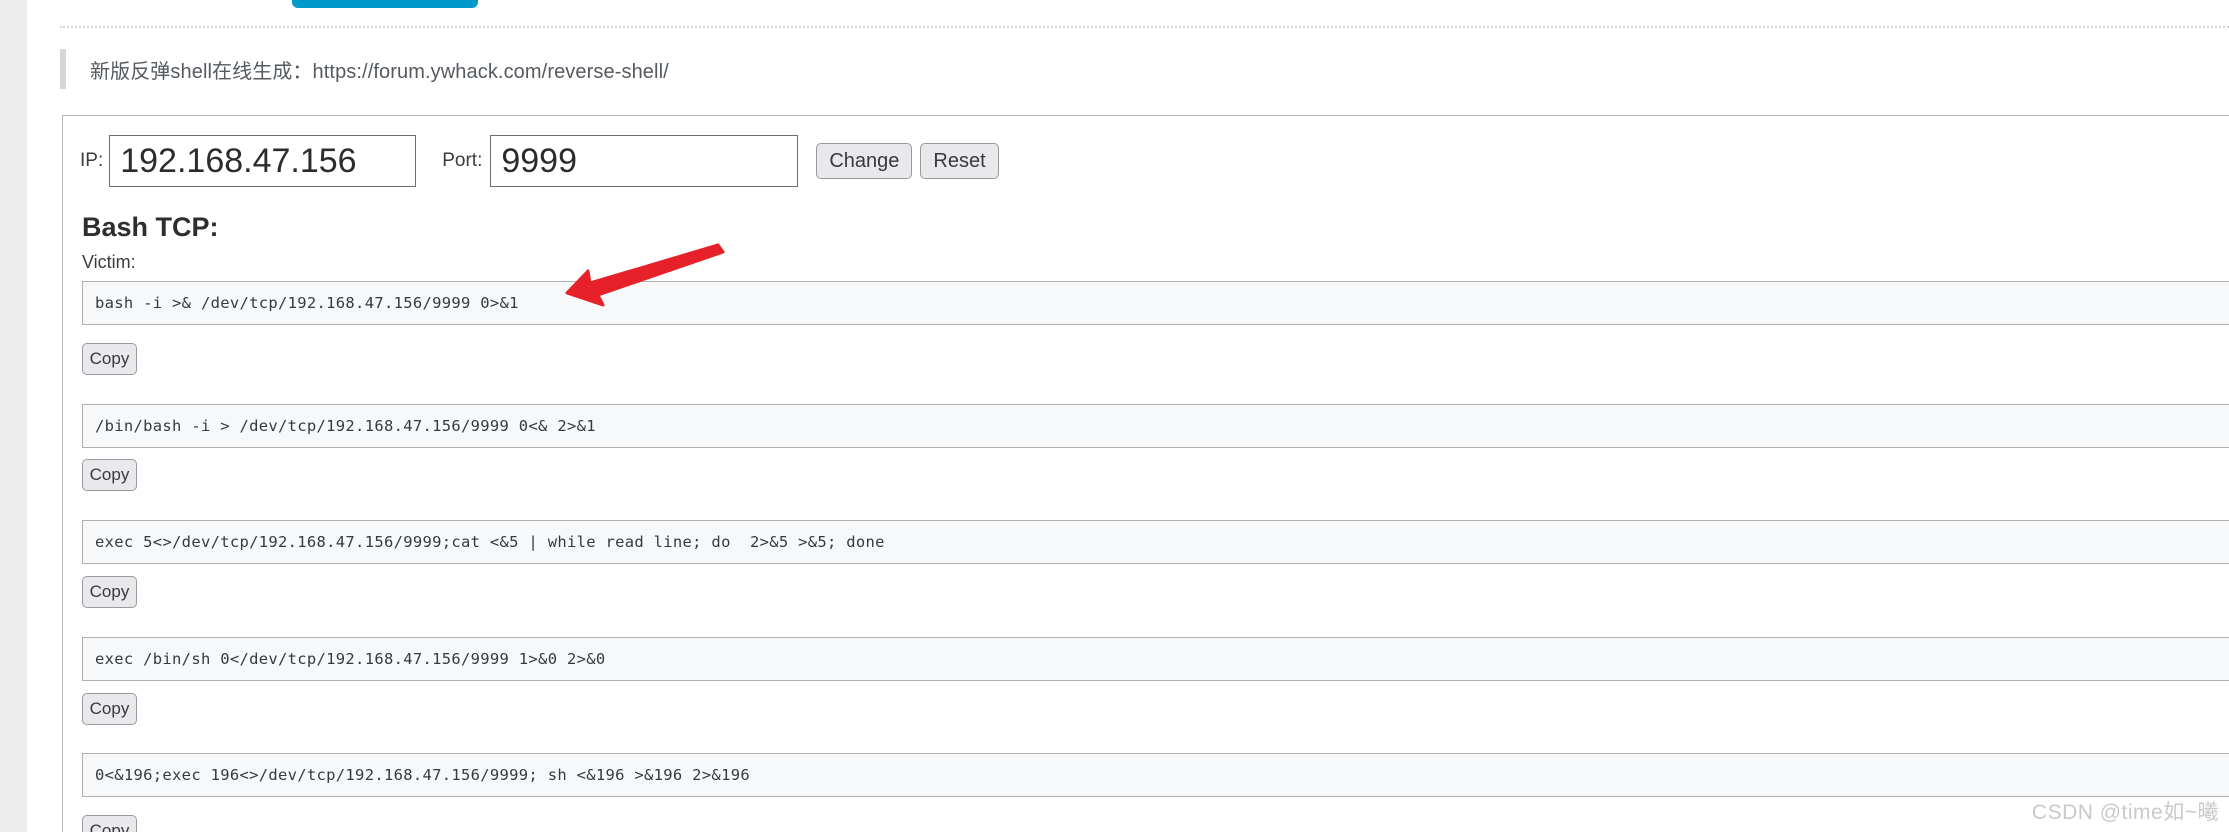  I want to click on change-button: Change, so click(864, 161).